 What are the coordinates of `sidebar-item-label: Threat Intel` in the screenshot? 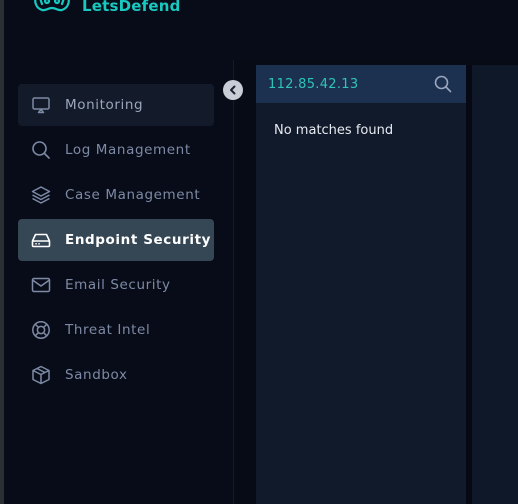 It's located at (108, 330).